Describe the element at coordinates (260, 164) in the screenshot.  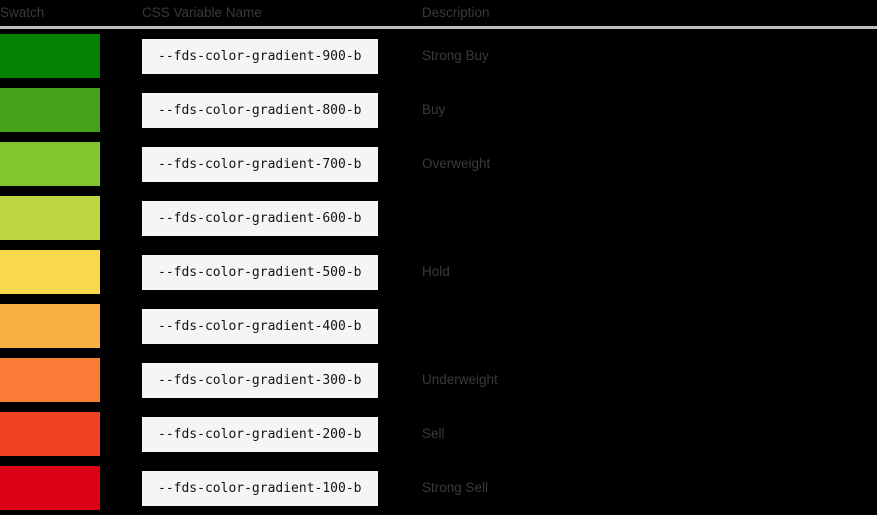
I see `css-variable-chip: --fds-color-gradient-700-b` at that location.